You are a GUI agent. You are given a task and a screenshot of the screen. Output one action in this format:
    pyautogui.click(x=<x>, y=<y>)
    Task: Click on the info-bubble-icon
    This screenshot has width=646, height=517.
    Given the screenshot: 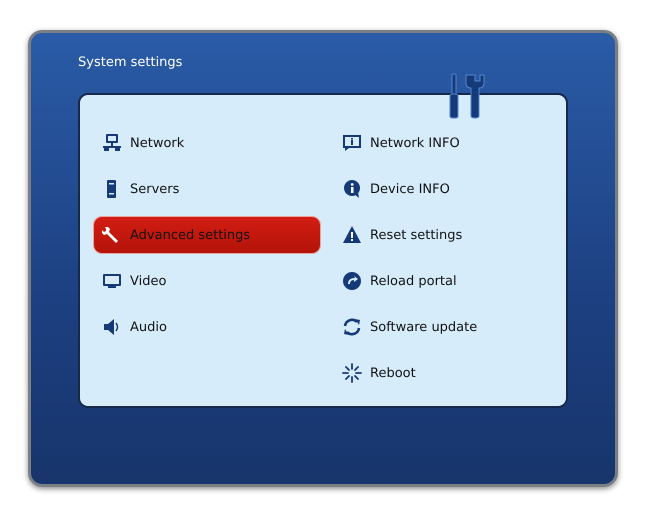 What is the action you would take?
    pyautogui.click(x=352, y=143)
    